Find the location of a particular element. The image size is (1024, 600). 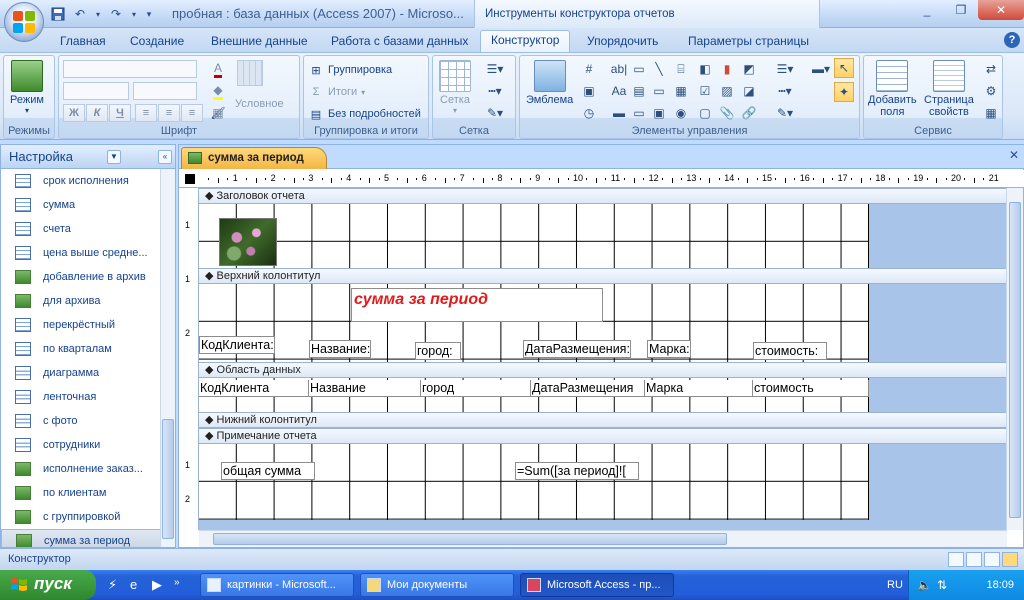

nav-item: с фото is located at coordinates (81, 421).